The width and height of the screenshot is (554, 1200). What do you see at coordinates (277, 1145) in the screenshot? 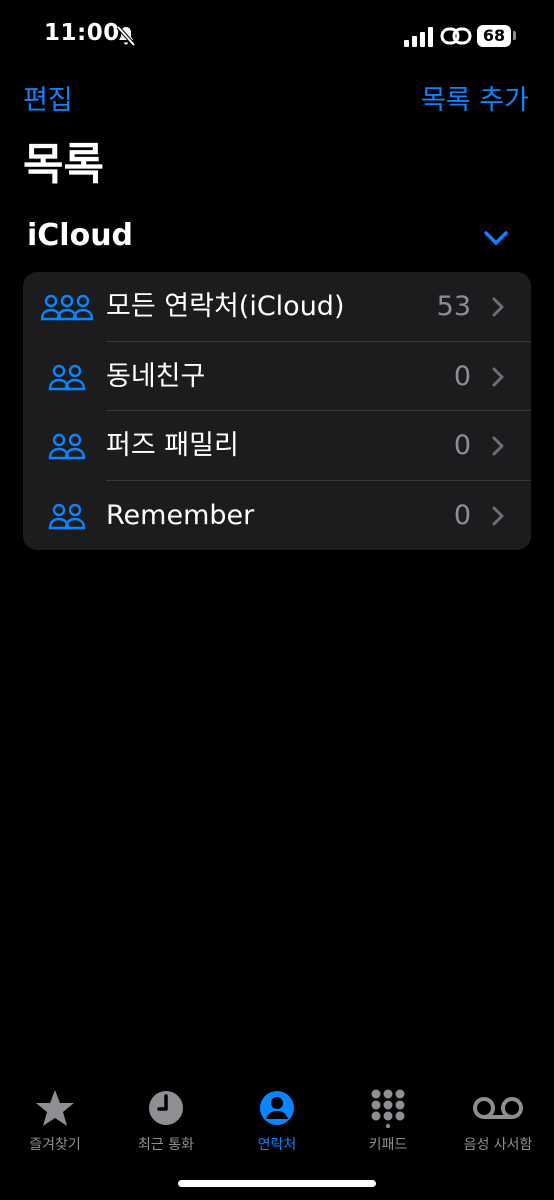
I see `tab-label: 연락처` at bounding box center [277, 1145].